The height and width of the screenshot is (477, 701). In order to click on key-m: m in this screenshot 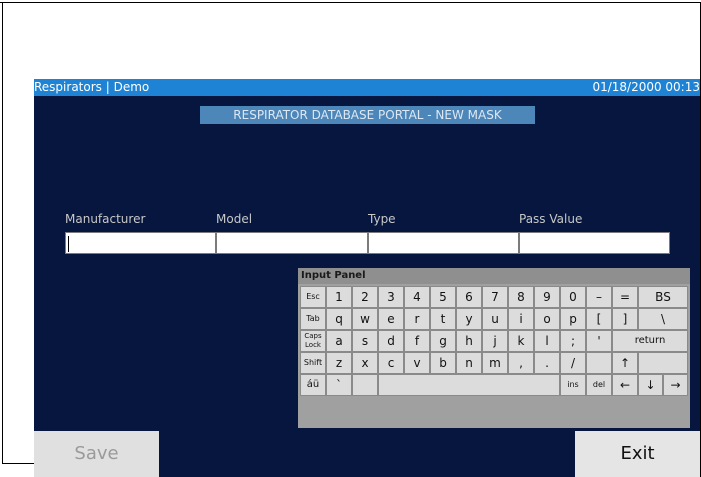, I will do `click(495, 363)`.